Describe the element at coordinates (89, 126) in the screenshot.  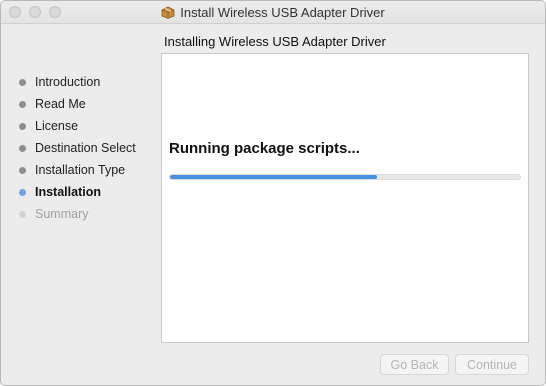
I see `sidebar-step-license: License` at that location.